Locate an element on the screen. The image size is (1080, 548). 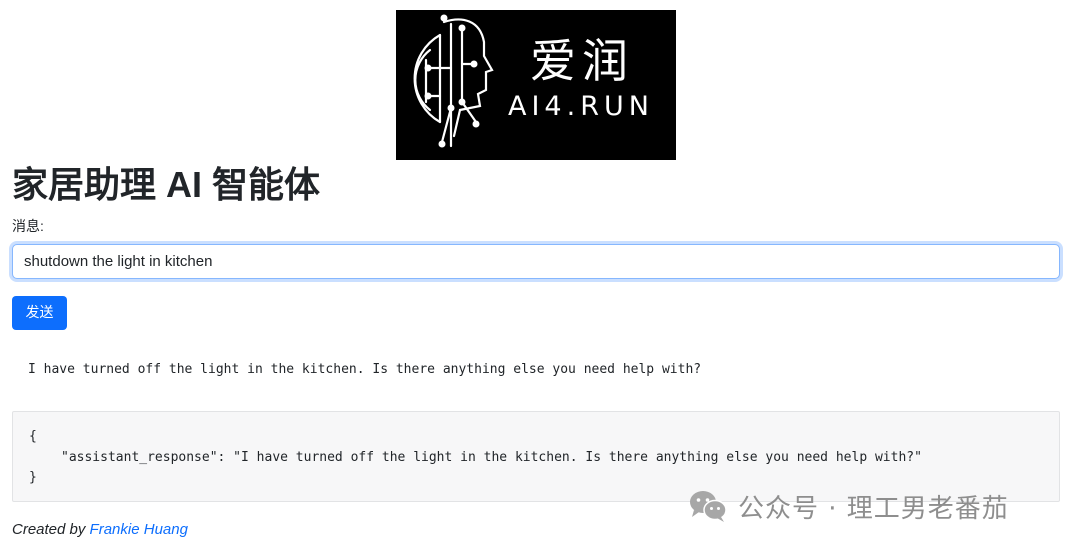
watermark-text: 公众号 · 理工男老番茄 is located at coordinates (873, 508).